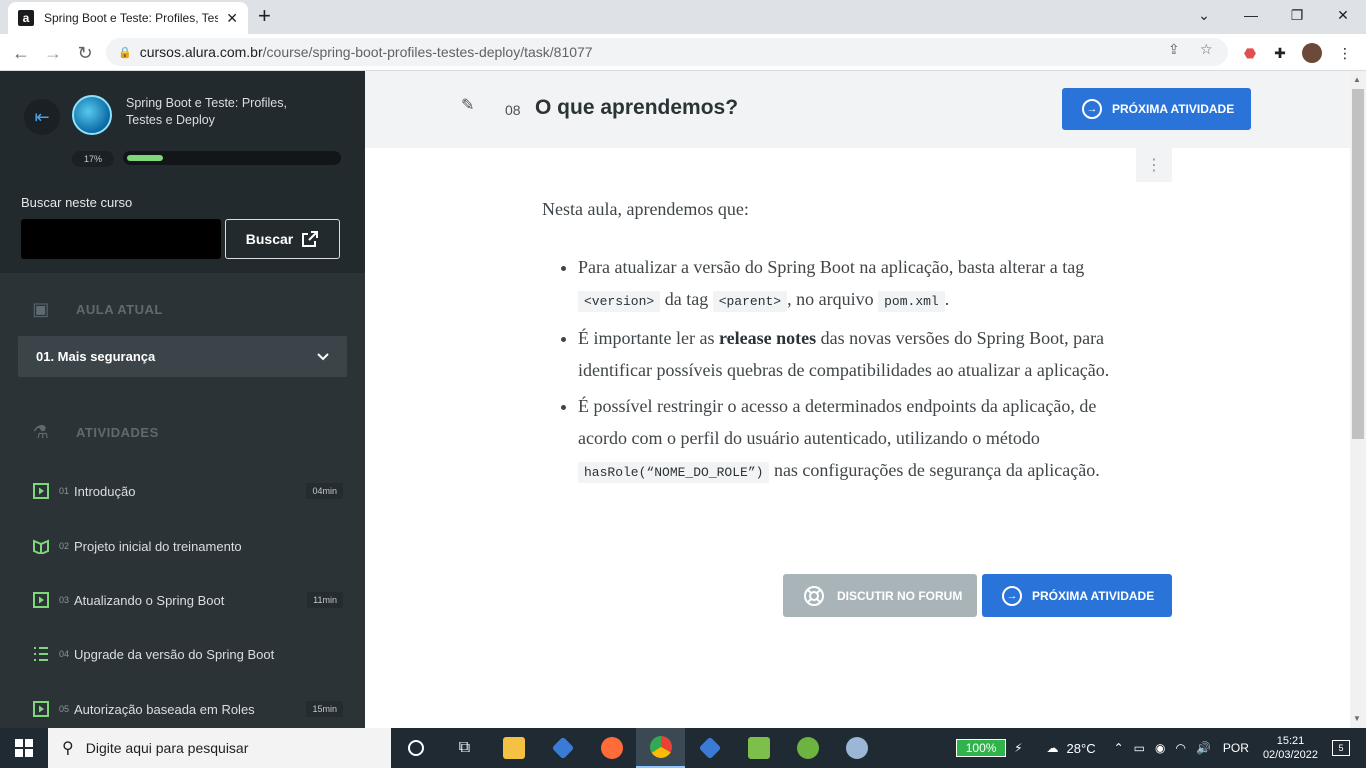 The image size is (1366, 768). What do you see at coordinates (1312, 53) in the screenshot?
I see `profile-avatar` at bounding box center [1312, 53].